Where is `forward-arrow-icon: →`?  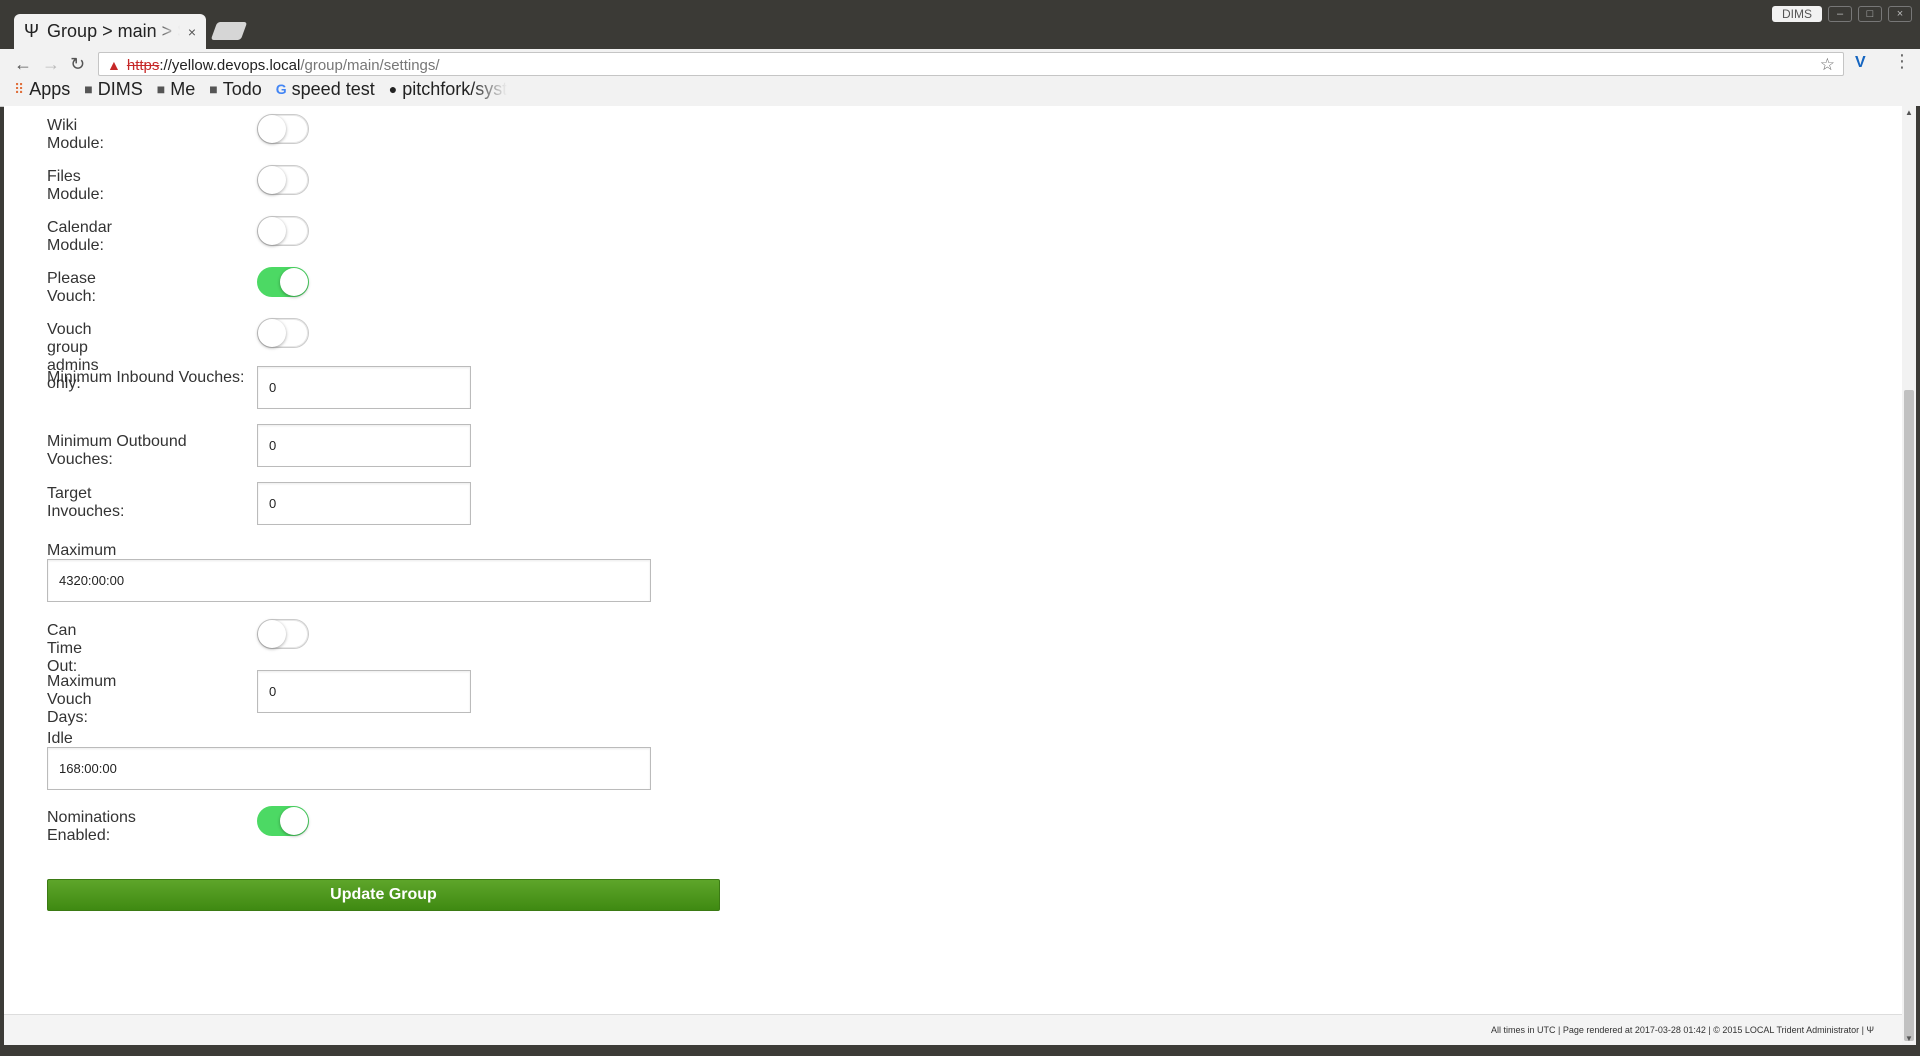
forward-arrow-icon: → is located at coordinates (51, 64).